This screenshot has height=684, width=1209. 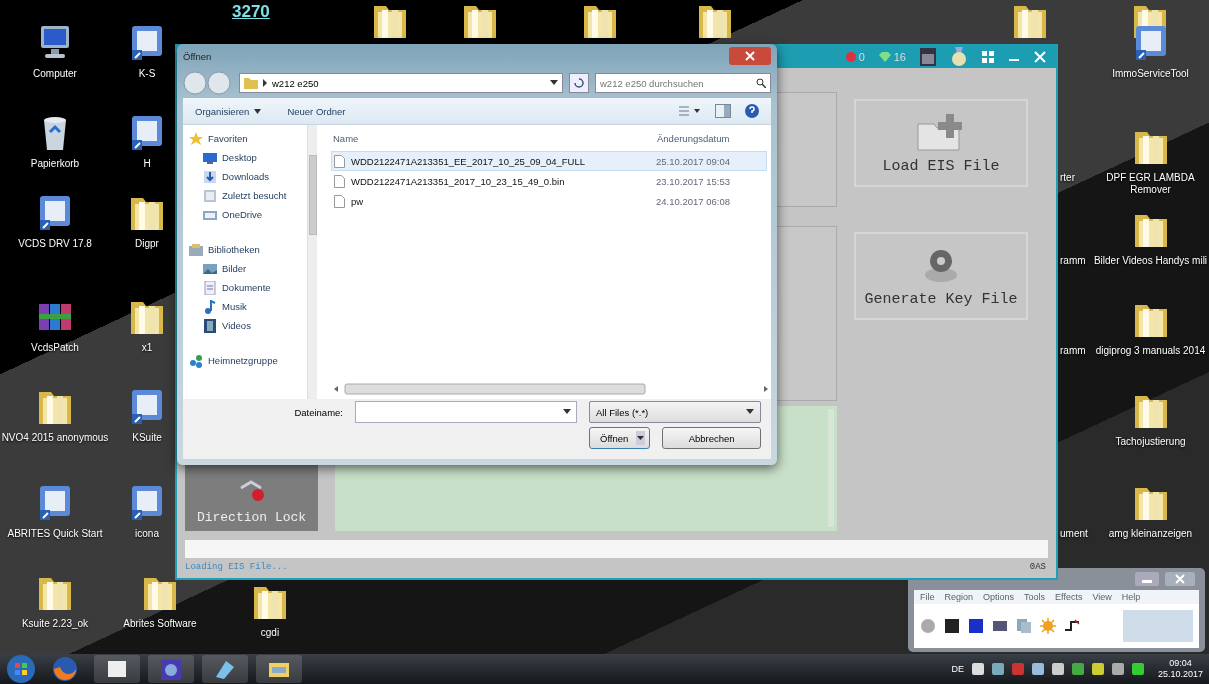 I want to click on star-icon, so click(x=196, y=138).